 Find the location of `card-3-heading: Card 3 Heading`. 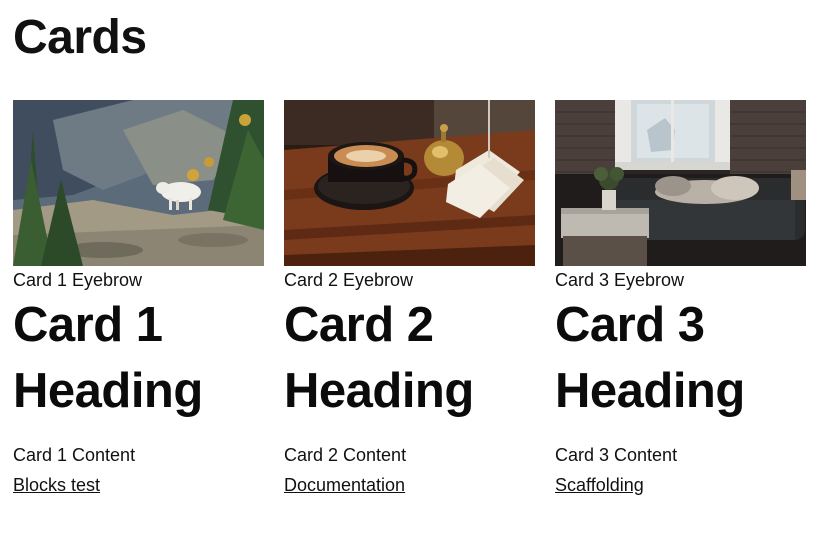

card-3-heading: Card 3 Heading is located at coordinates (650, 358).